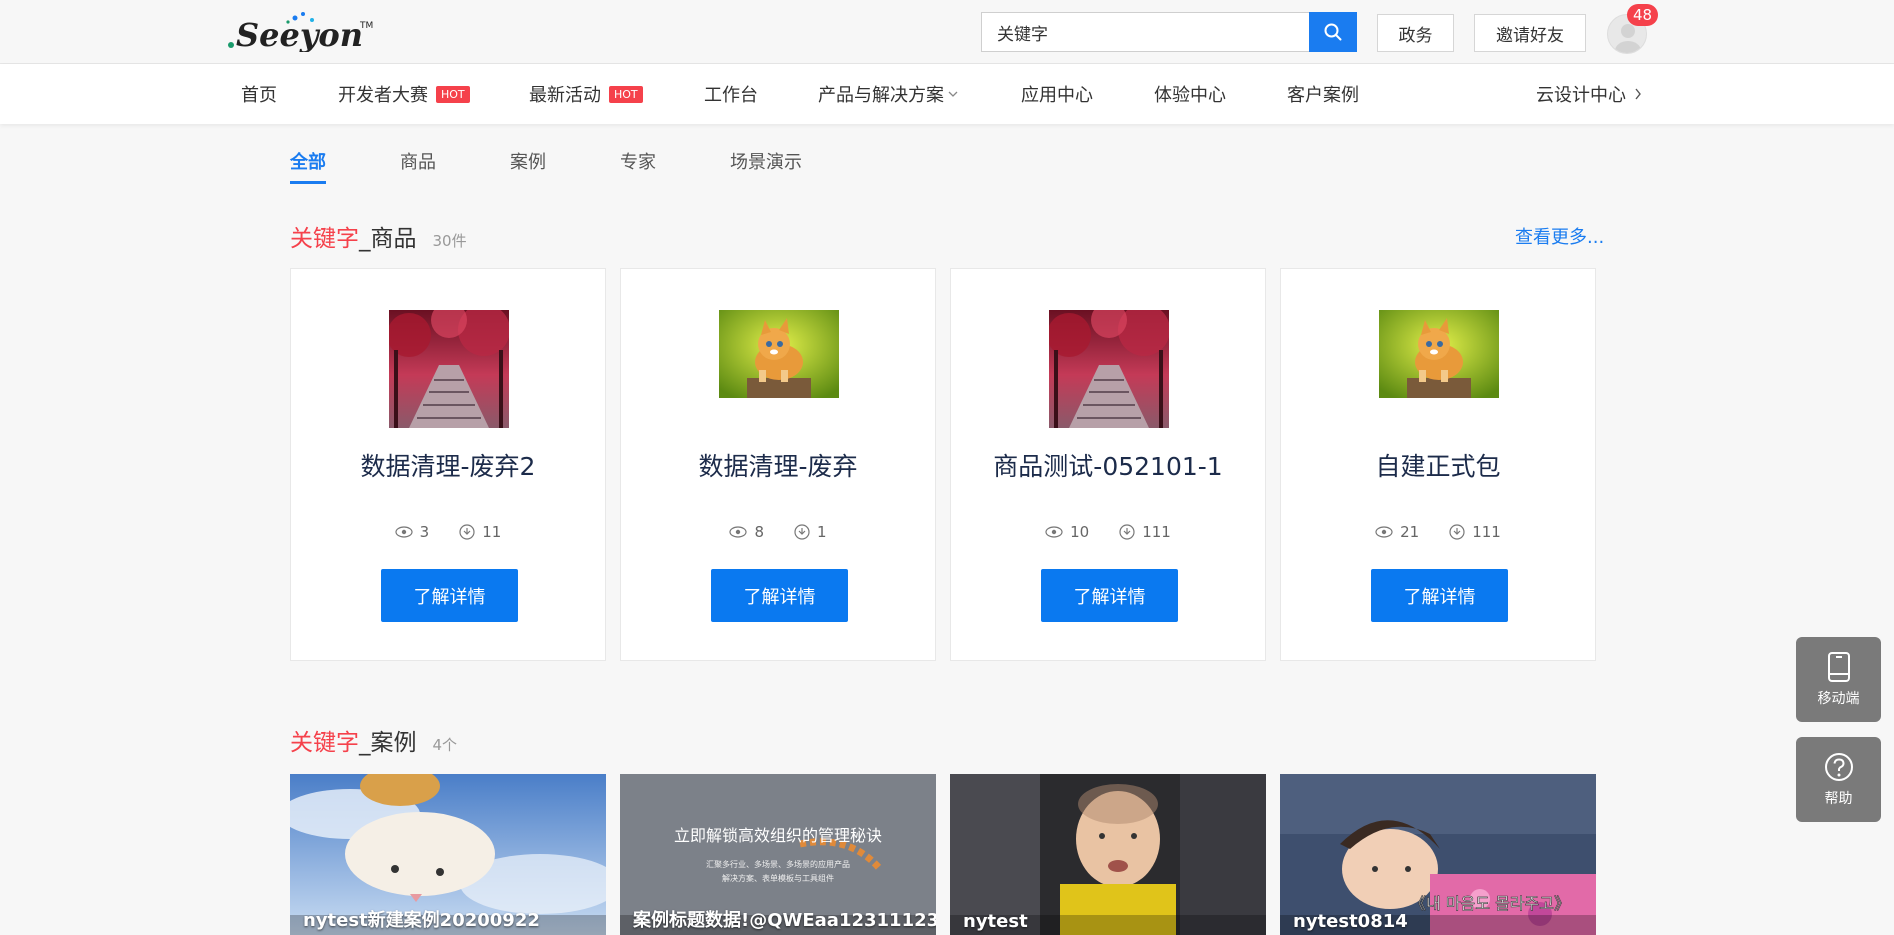 The image size is (1894, 935). I want to click on section-count: 30件, so click(449, 241).